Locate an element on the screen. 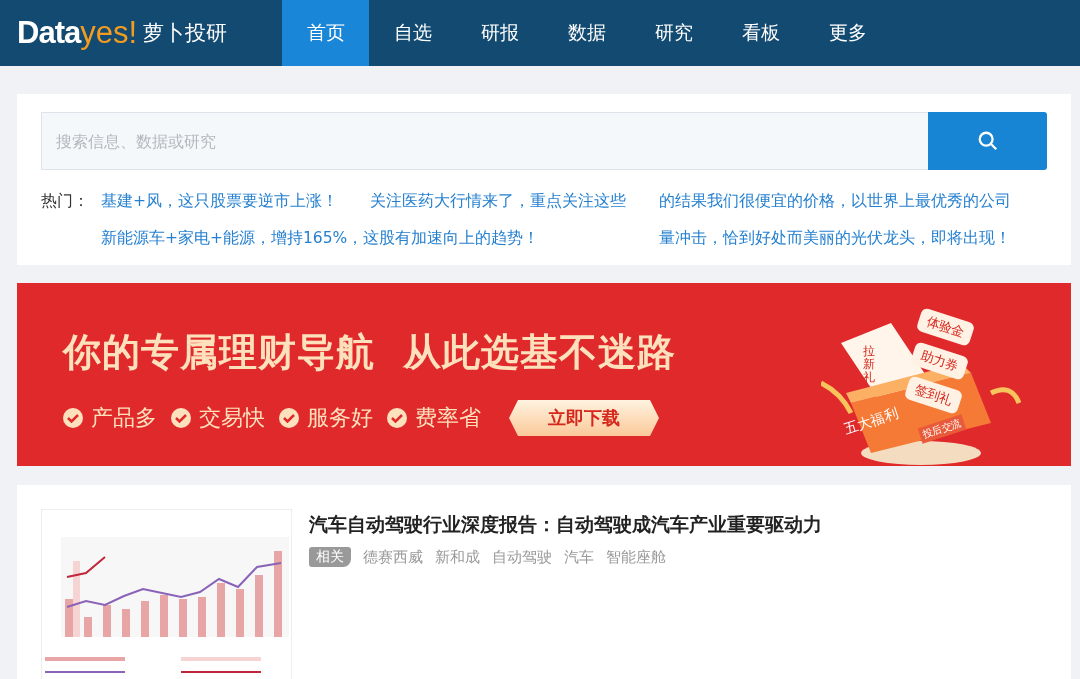 The width and height of the screenshot is (1080, 679). hot-label: 热门： is located at coordinates (65, 201).